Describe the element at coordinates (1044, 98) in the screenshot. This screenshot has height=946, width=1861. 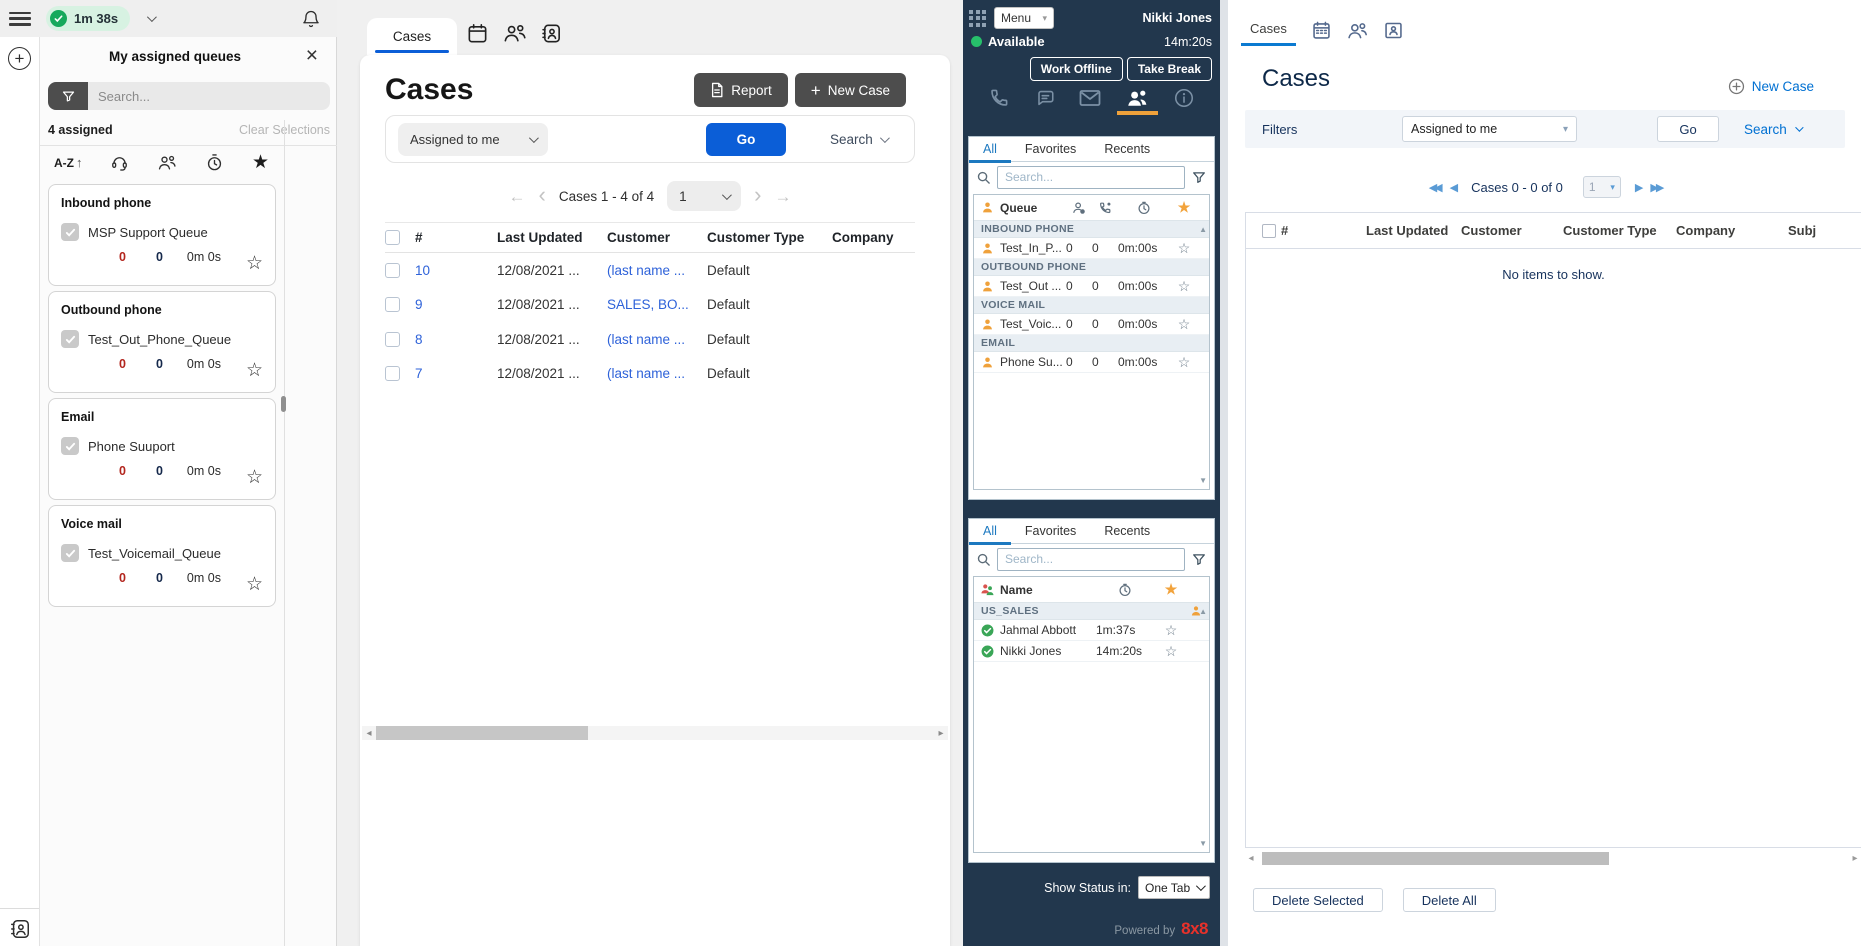
I see `chat-channel-icon` at that location.